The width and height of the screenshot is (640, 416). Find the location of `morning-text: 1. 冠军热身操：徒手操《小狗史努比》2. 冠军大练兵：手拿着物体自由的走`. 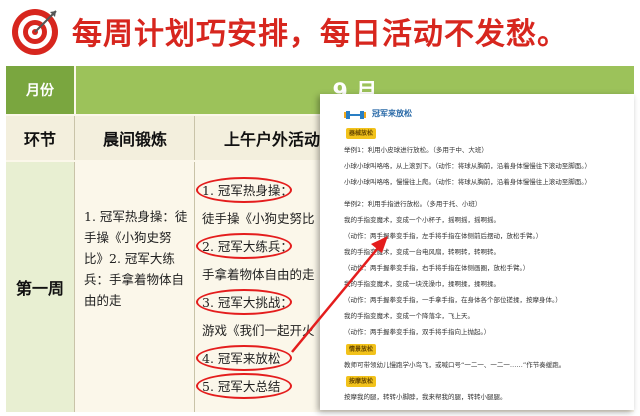

morning-text: 1. 冠军热身操：徒手操《小狗史努比》2. 冠军大练兵：手拿着物体自由的走 is located at coordinates (136, 258).